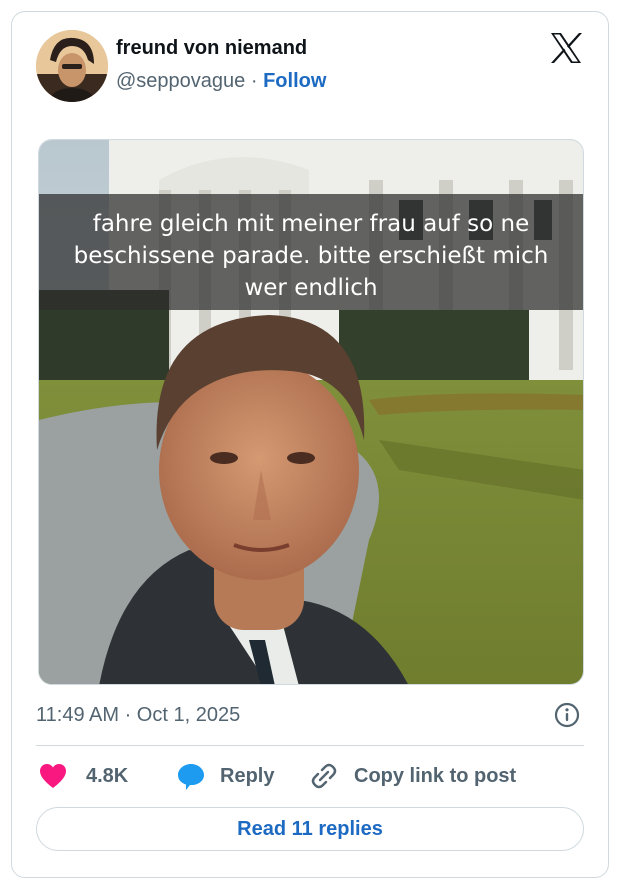  I want to click on copy-link-button: Copy link to post, so click(413, 776).